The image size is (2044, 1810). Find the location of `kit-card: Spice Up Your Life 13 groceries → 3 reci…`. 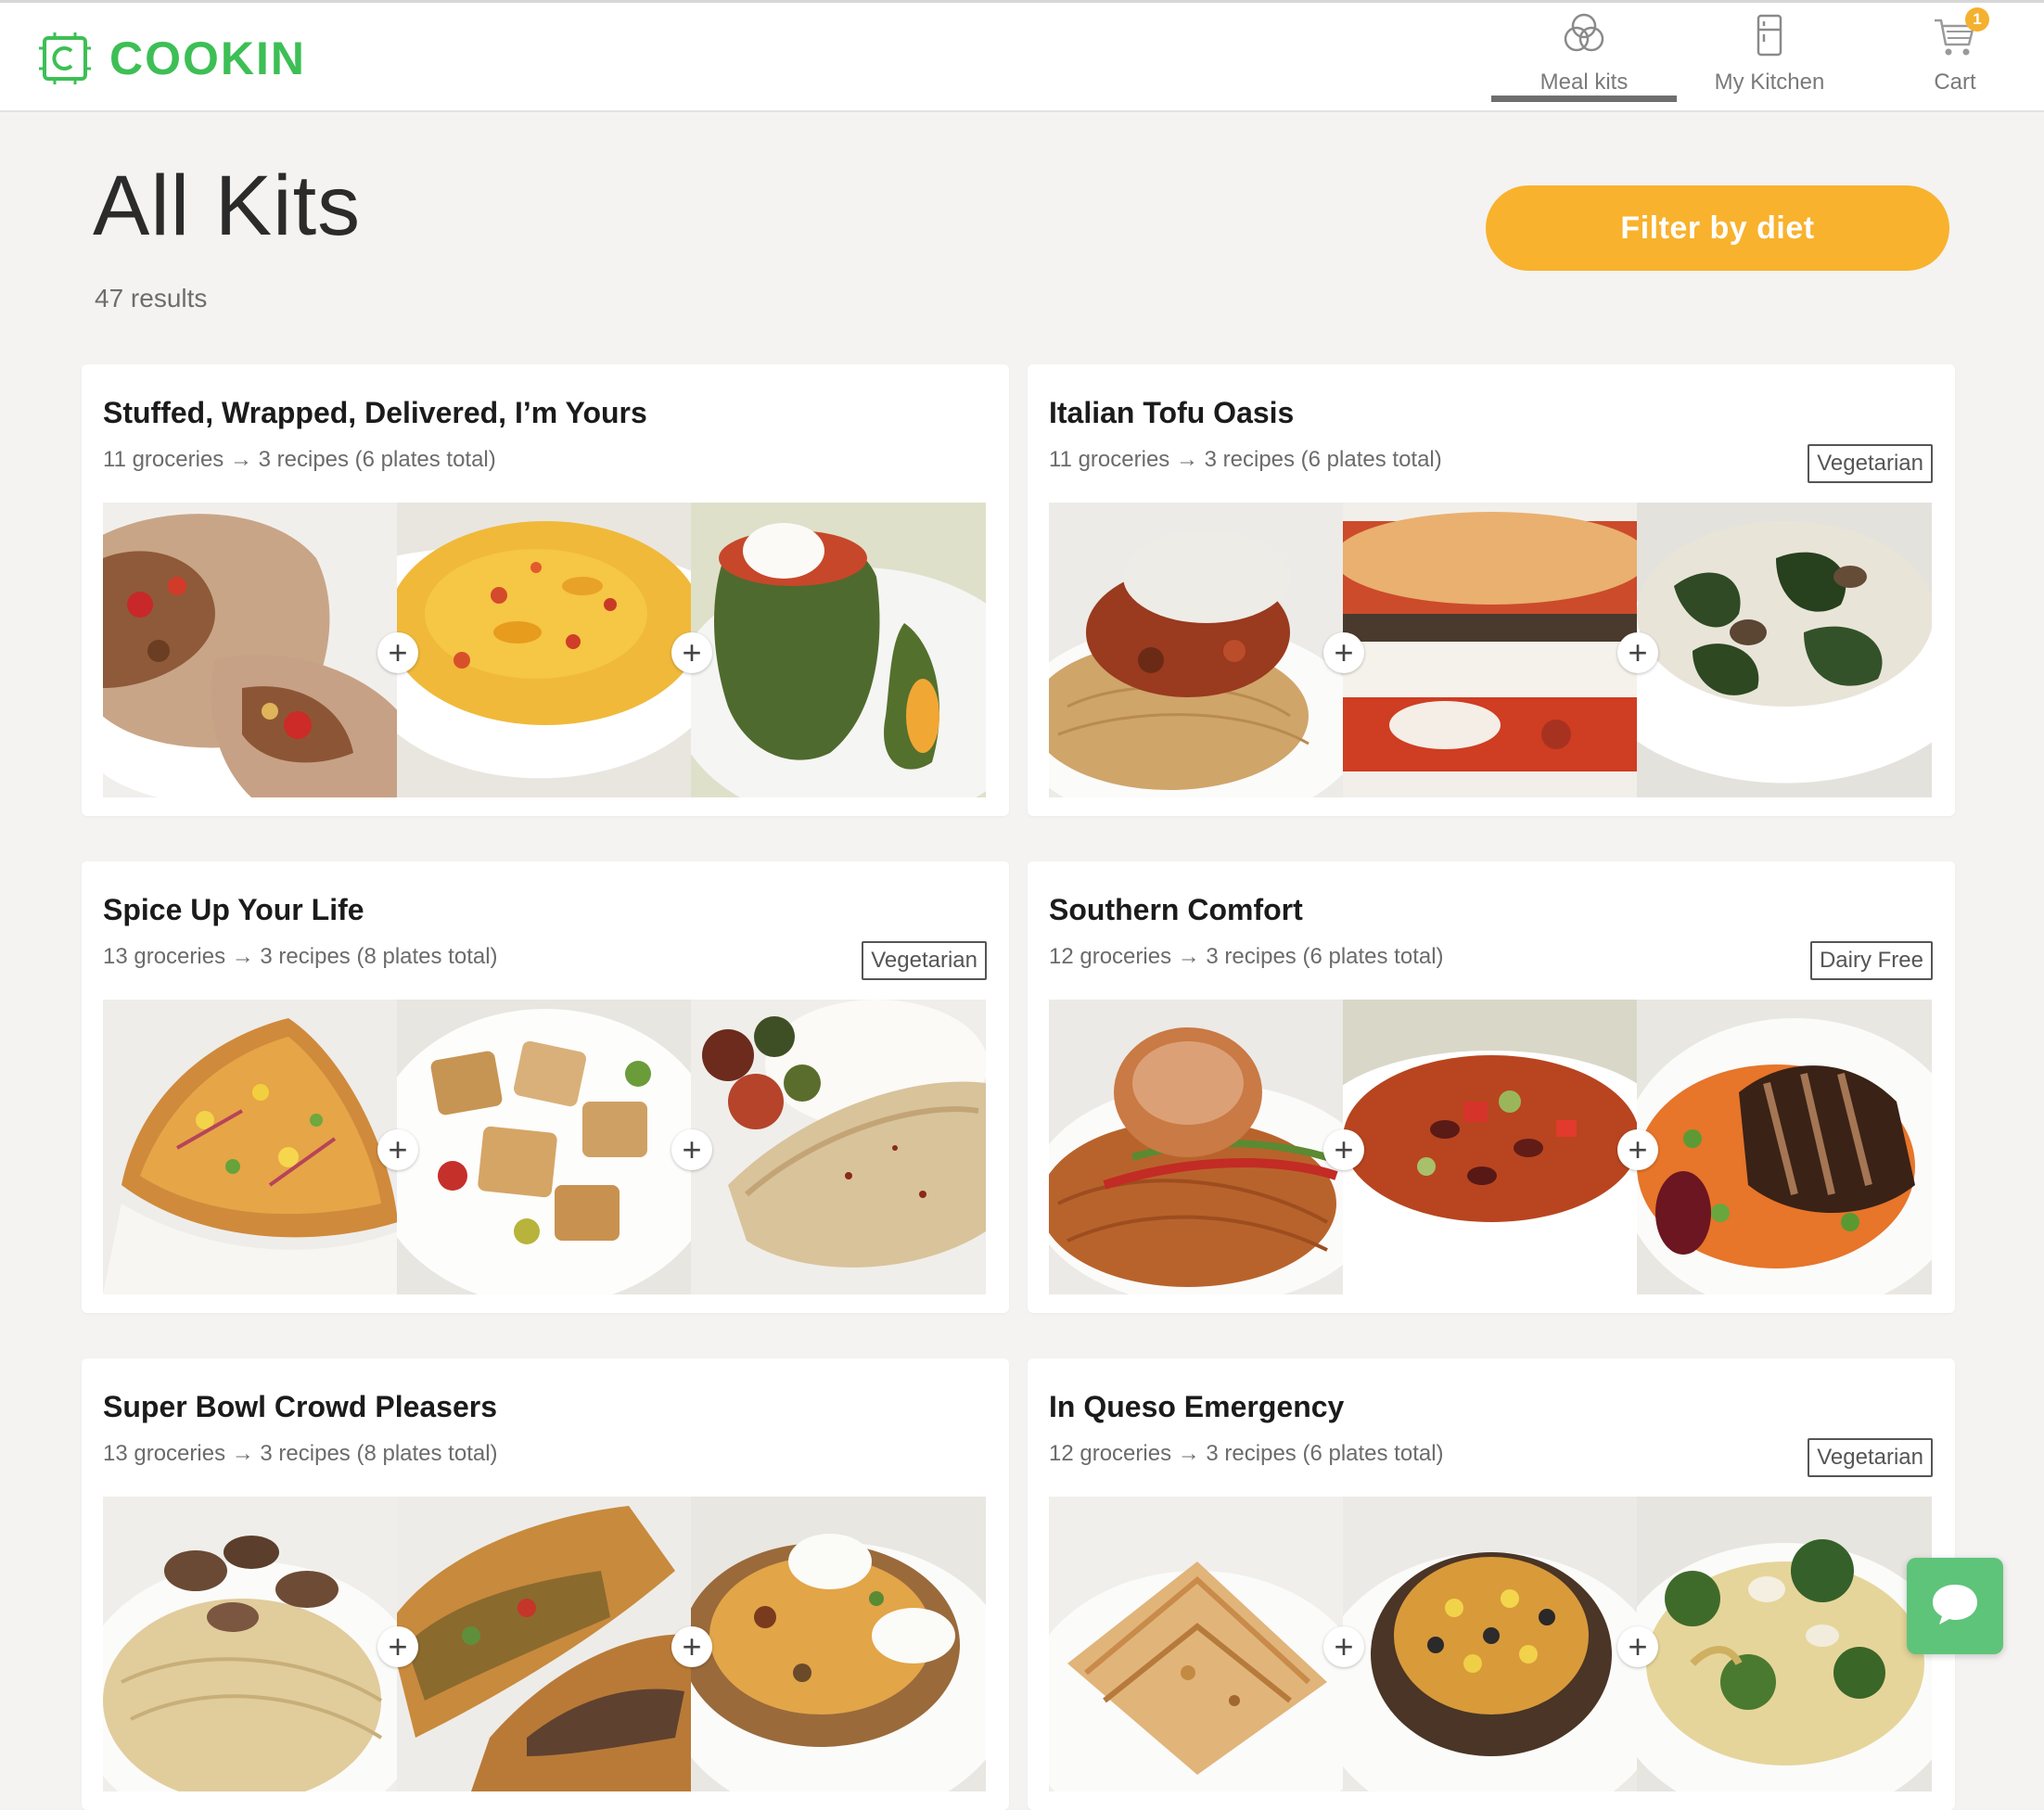

kit-card: Spice Up Your Life 13 groceries → 3 reci… is located at coordinates (545, 1087).